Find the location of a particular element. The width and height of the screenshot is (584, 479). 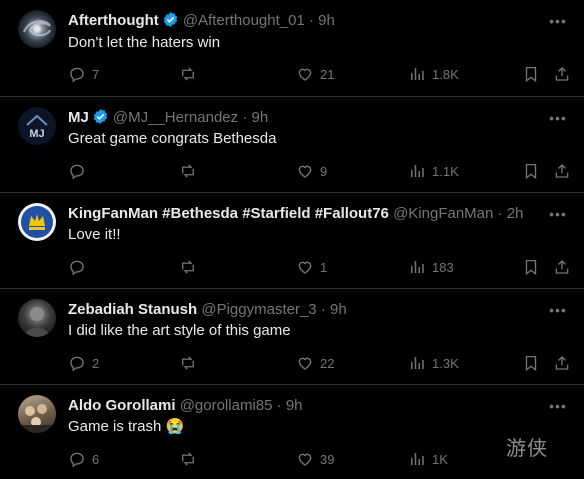

like-button: 9 is located at coordinates (311, 171).